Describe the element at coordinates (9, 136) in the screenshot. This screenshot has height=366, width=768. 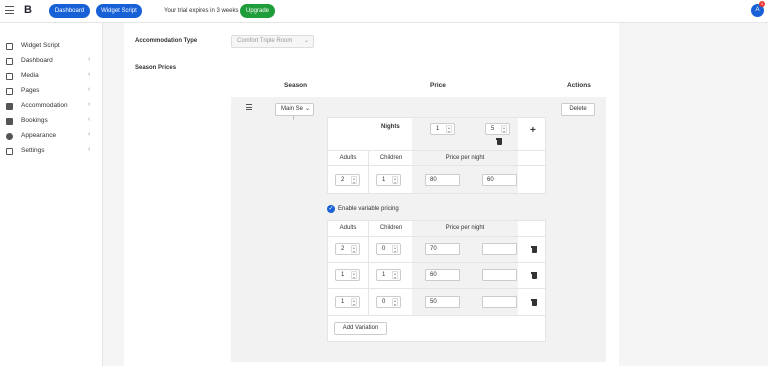
I see `palette-icon` at that location.